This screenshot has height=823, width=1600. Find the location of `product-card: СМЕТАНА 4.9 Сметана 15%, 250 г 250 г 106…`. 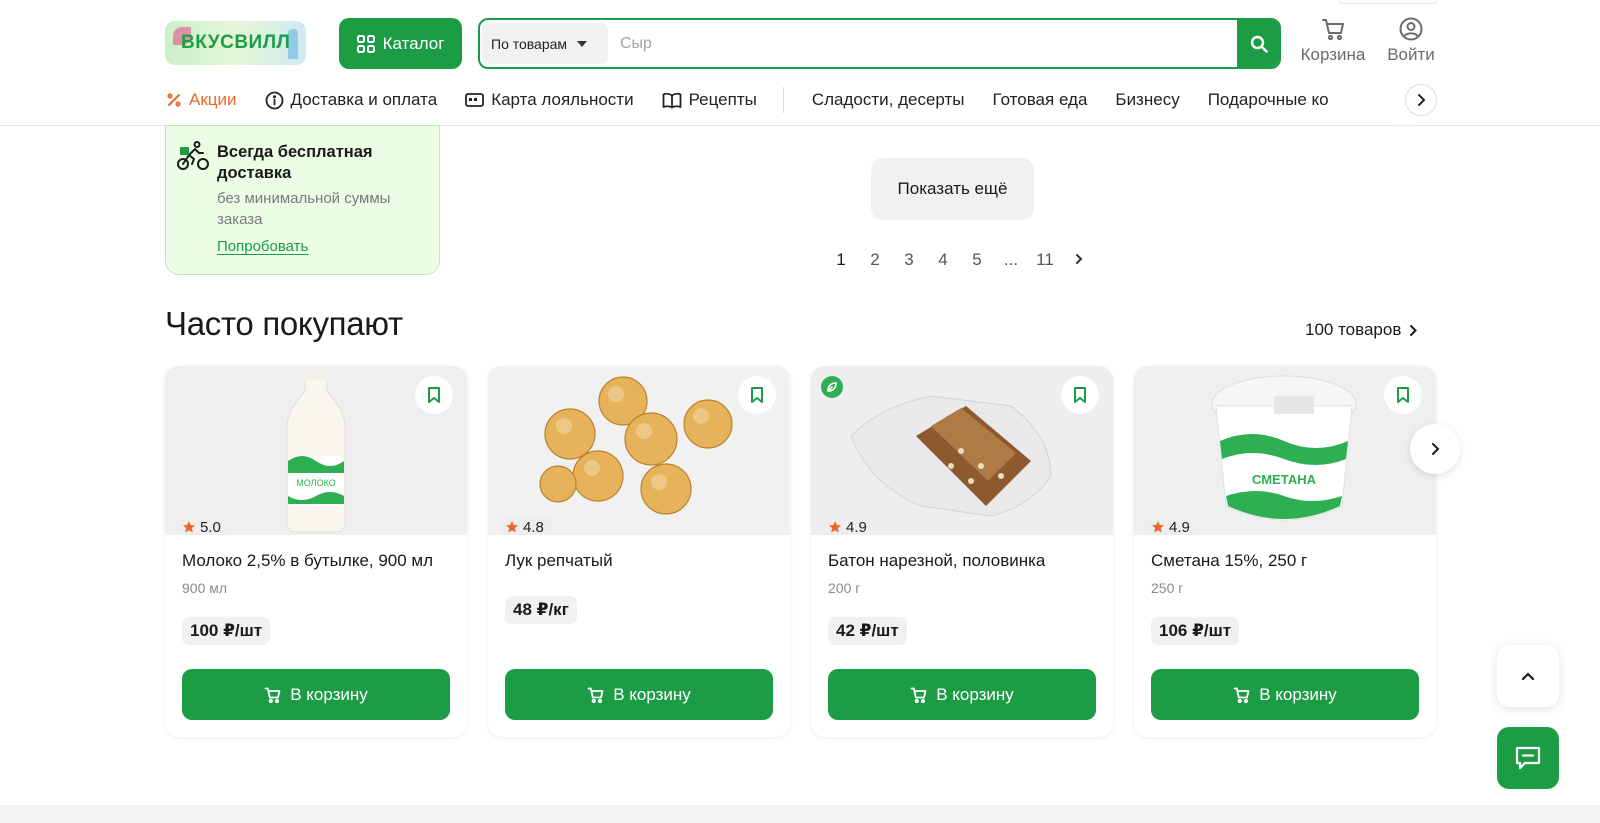

product-card: СМЕТАНА 4.9 Сметана 15%, 250 г 250 г 106… is located at coordinates (1285, 551).